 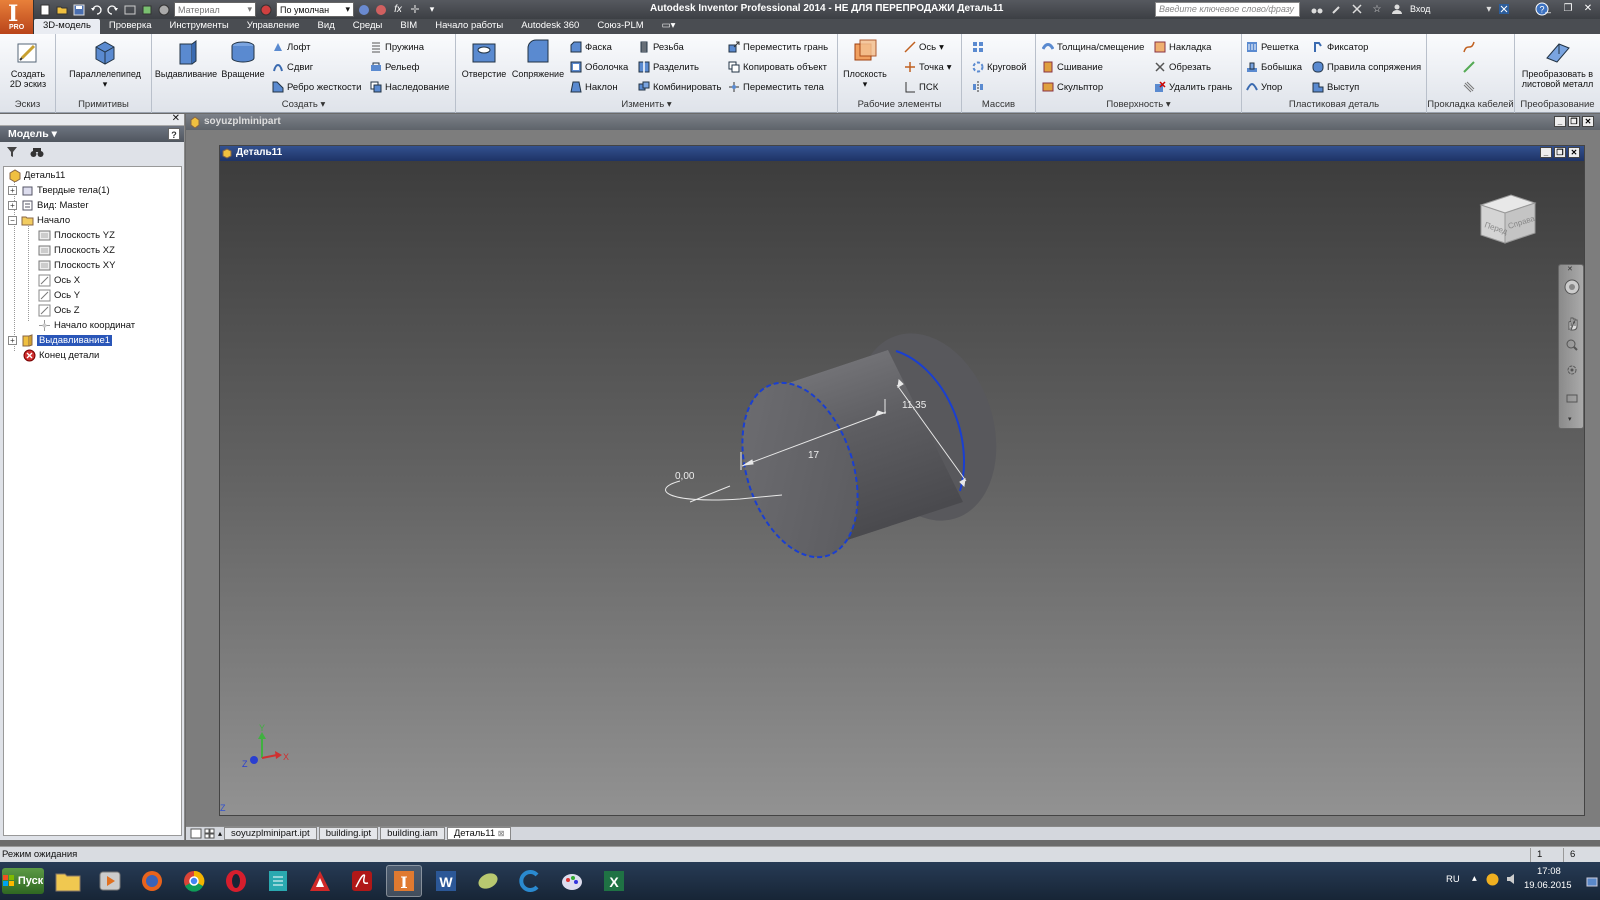 What do you see at coordinates (316, 87) in the screenshot?
I see `rib-button: Ребро жесткости` at bounding box center [316, 87].